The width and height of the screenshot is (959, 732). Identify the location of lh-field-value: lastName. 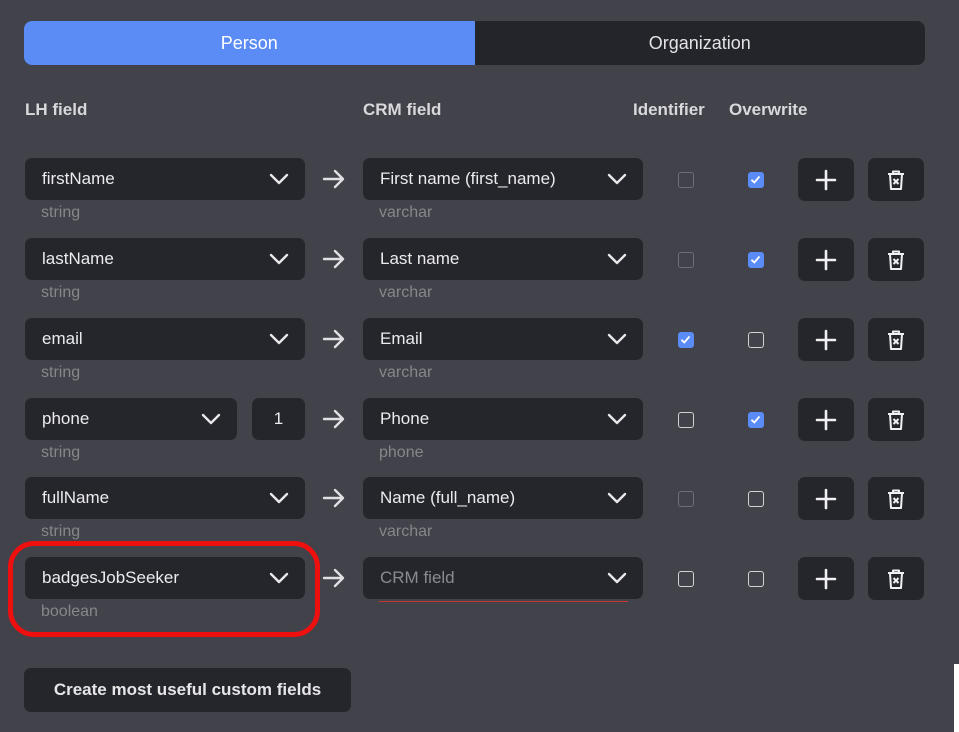
(78, 258).